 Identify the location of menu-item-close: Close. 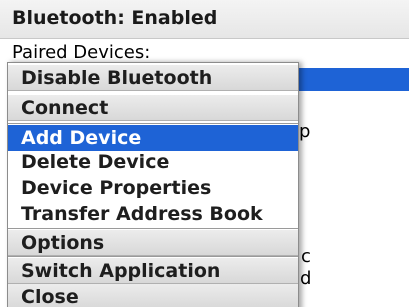
(153, 295).